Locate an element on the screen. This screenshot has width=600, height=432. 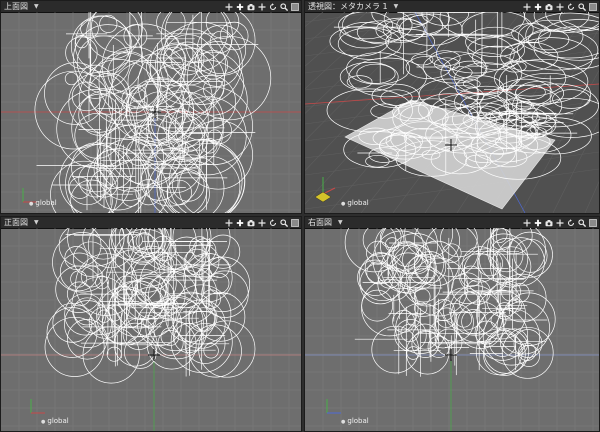
viewport-title: 上面図 is located at coordinates (16, 6).